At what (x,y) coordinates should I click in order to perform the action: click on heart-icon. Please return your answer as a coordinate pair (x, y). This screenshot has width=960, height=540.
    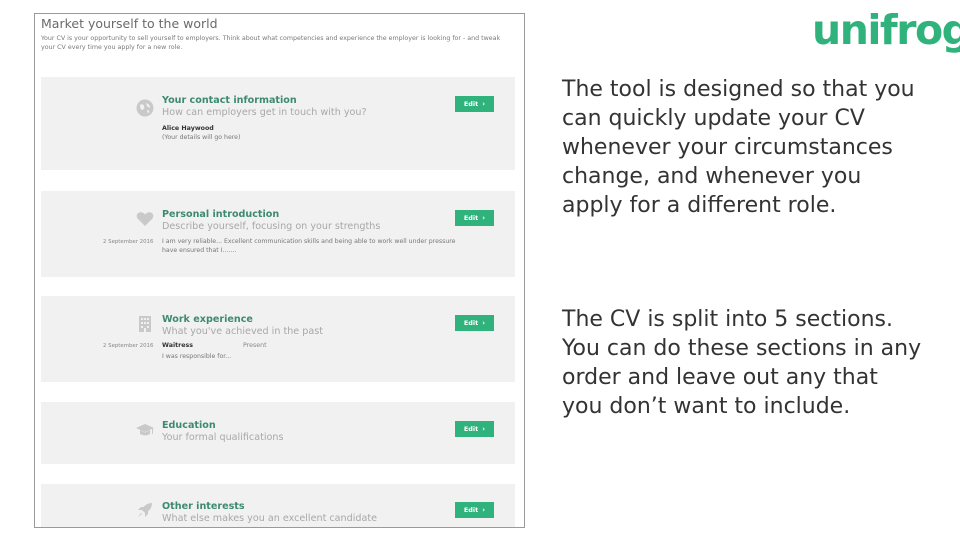
    Looking at the image, I should click on (145, 219).